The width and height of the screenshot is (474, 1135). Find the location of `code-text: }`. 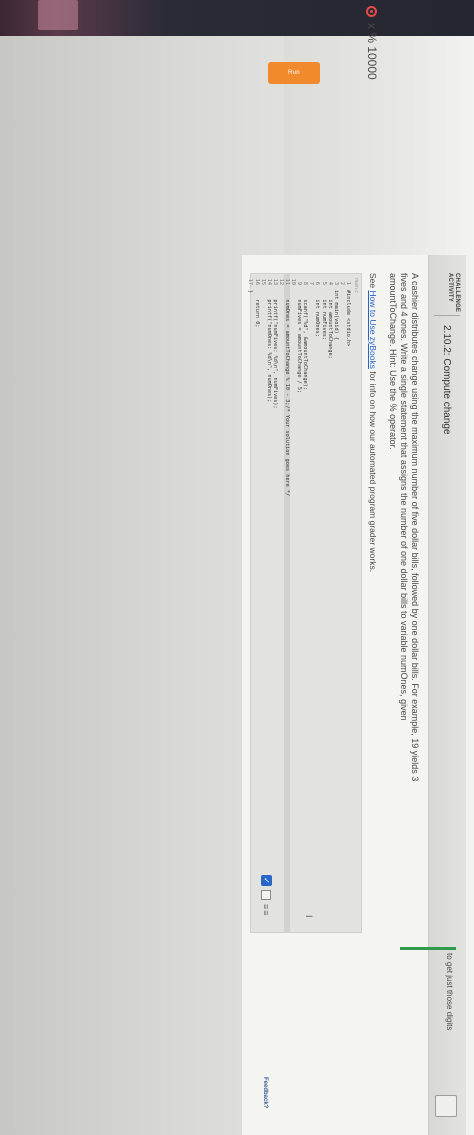

code-text: } is located at coordinates (250, 290).